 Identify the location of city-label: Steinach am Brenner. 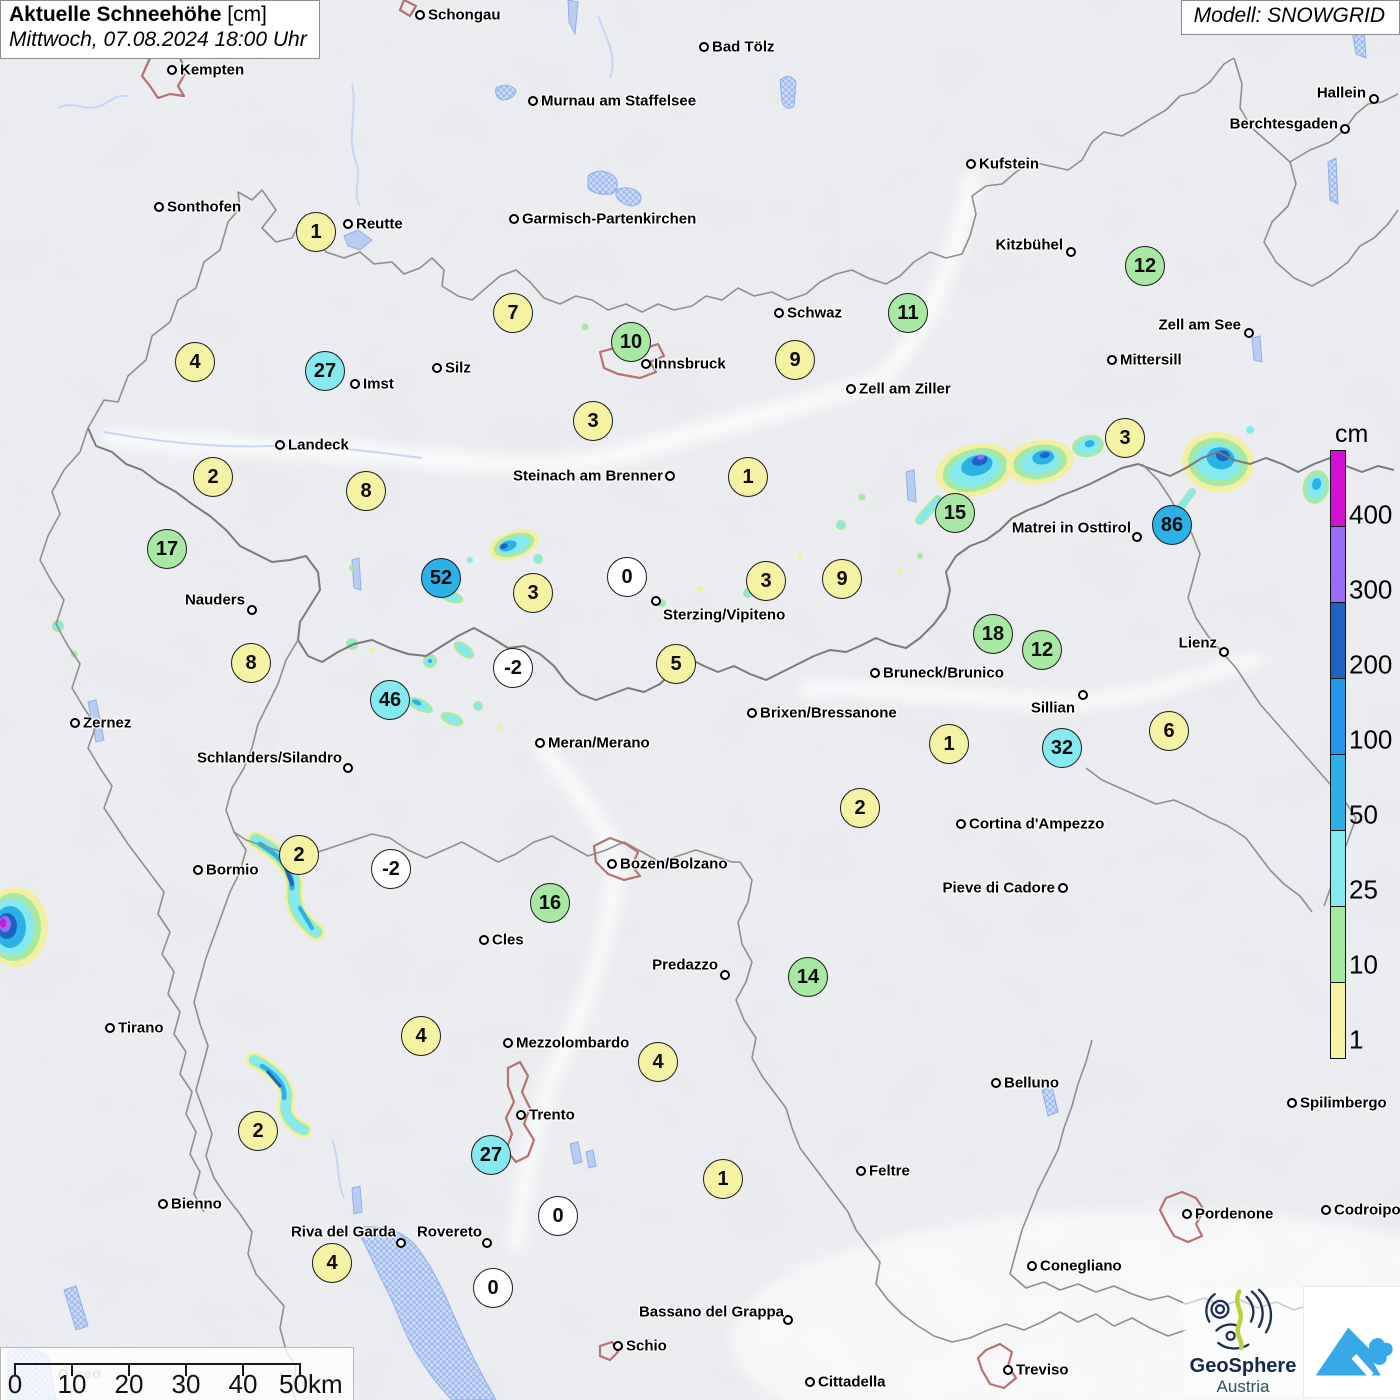
(587, 476).